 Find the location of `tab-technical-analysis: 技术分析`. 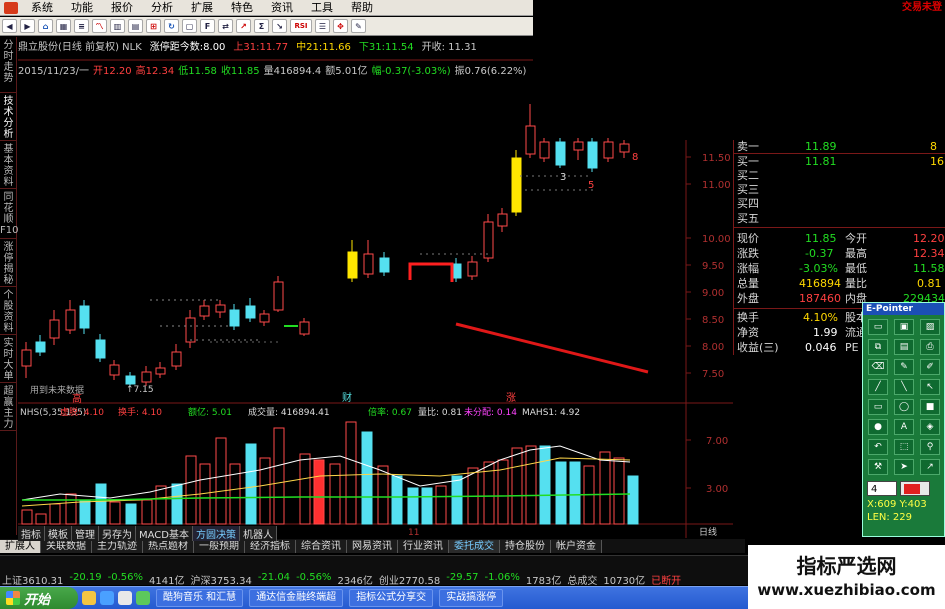

tab-technical-analysis: 技术分析 is located at coordinates (8, 117).